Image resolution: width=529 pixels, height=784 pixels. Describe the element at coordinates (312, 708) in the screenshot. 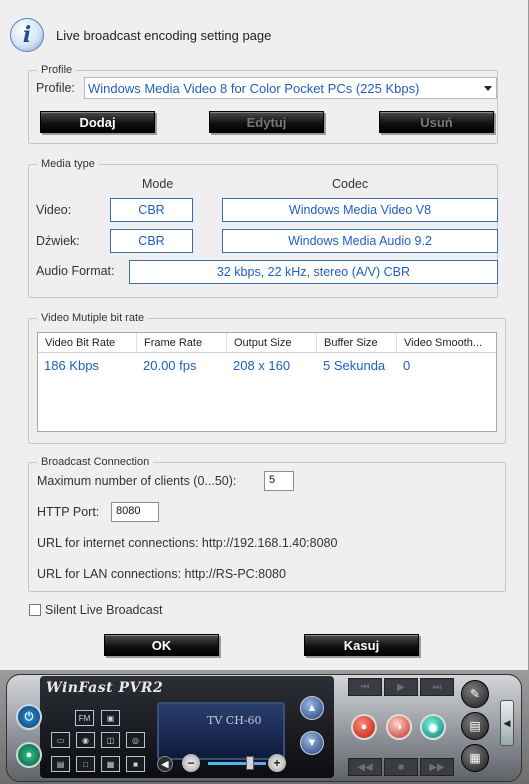

I see `channel-up-icon: ▲` at that location.